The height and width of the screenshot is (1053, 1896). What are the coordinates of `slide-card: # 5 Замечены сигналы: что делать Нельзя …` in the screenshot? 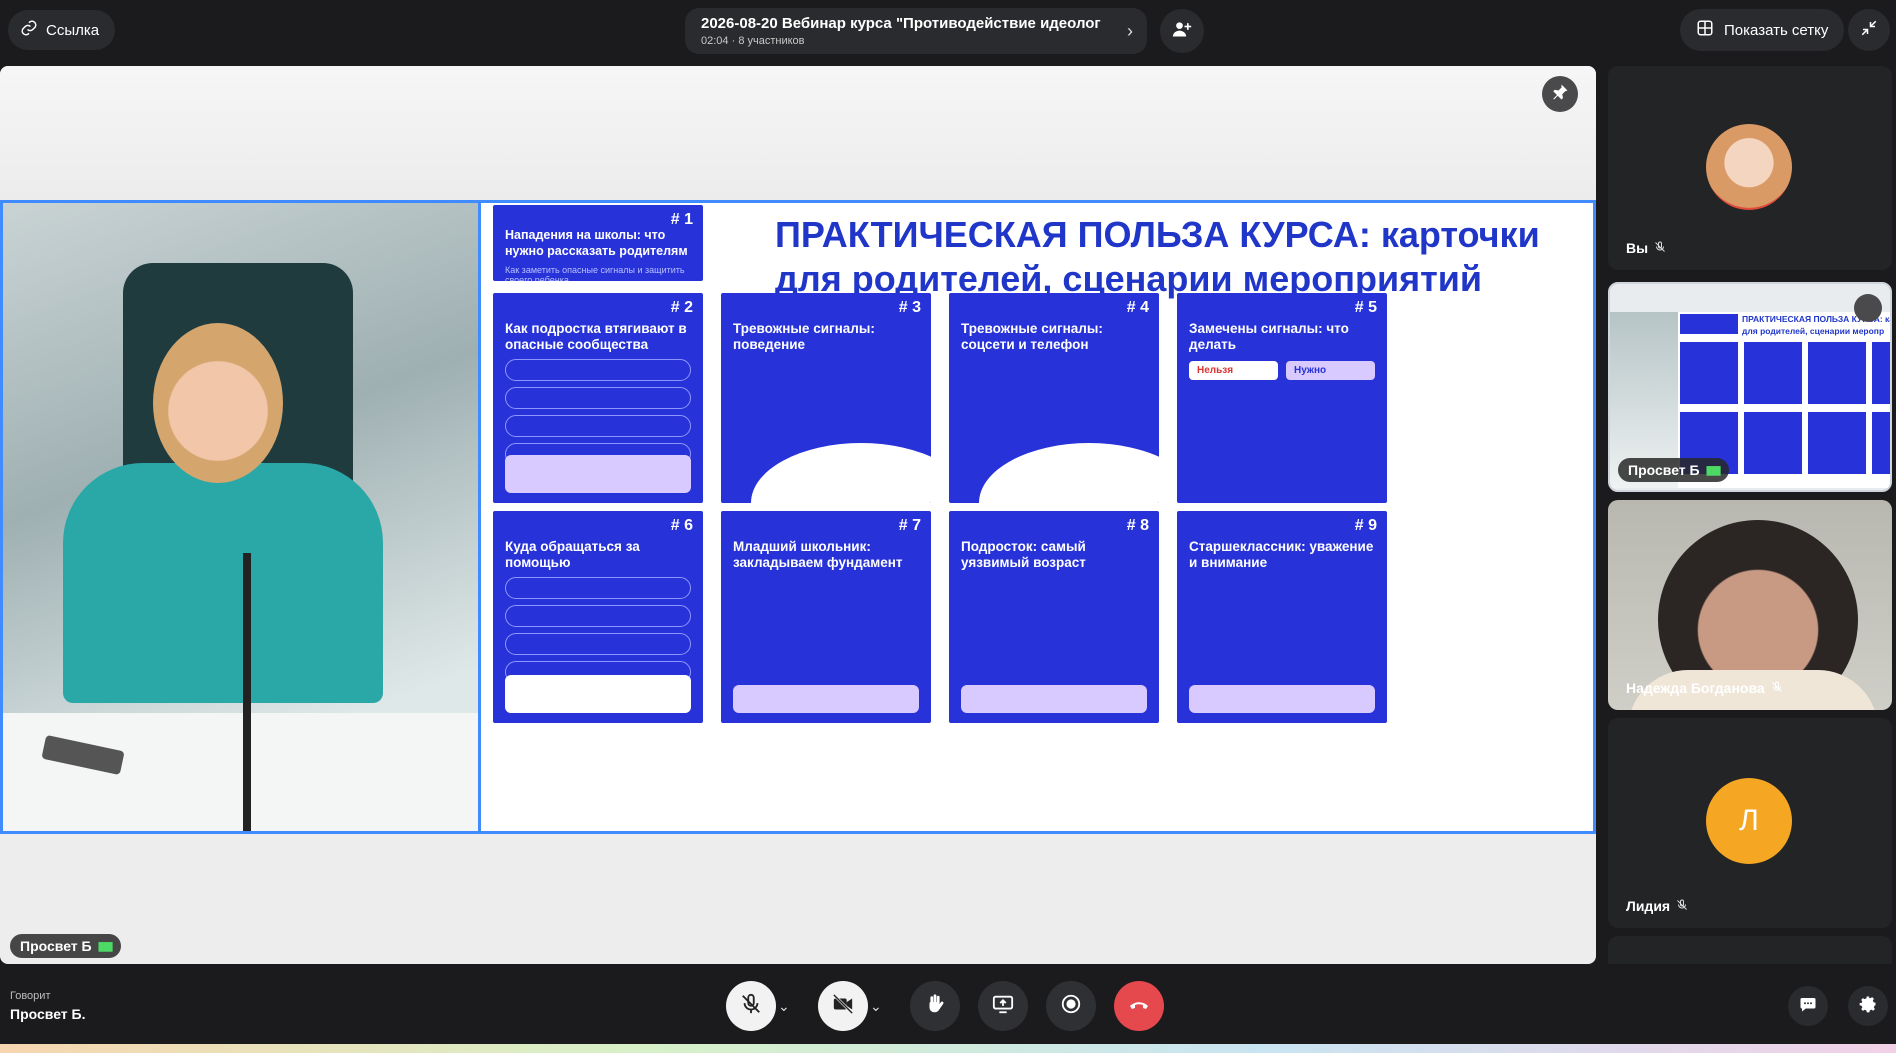 It's located at (1282, 398).